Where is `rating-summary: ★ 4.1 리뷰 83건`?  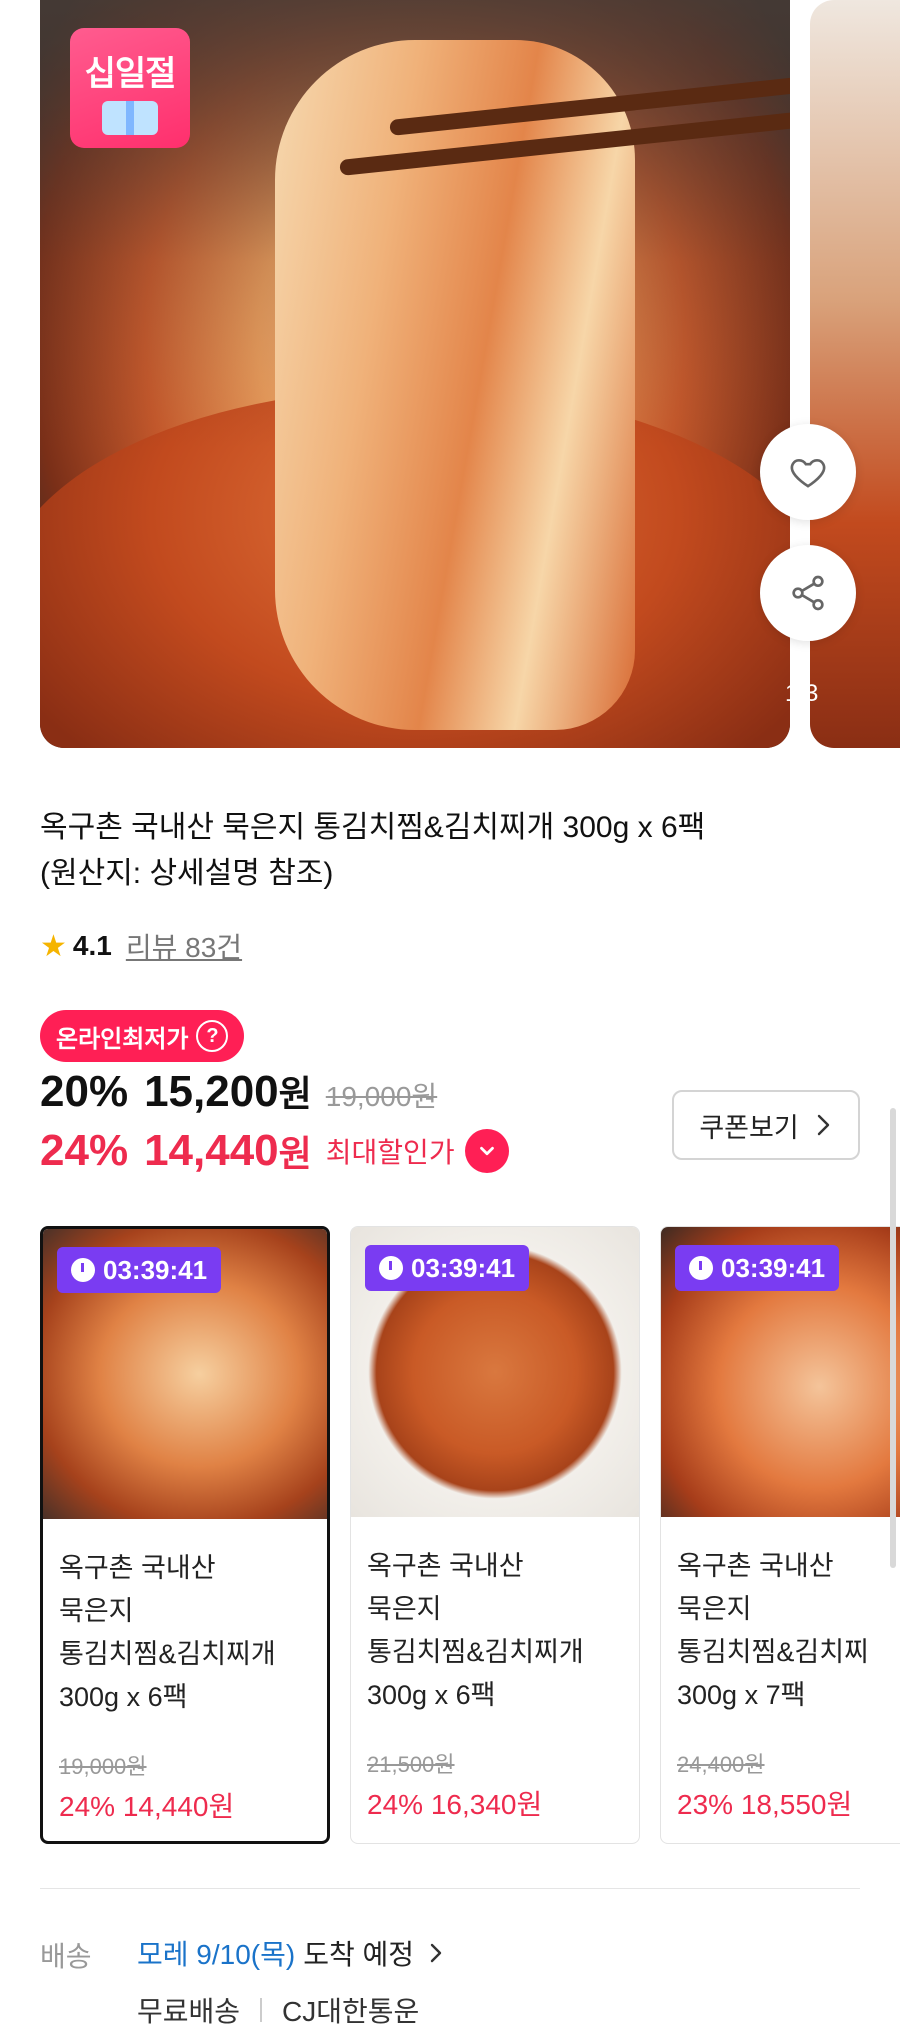
rating-summary: ★ 4.1 리뷰 83건 is located at coordinates (141, 946).